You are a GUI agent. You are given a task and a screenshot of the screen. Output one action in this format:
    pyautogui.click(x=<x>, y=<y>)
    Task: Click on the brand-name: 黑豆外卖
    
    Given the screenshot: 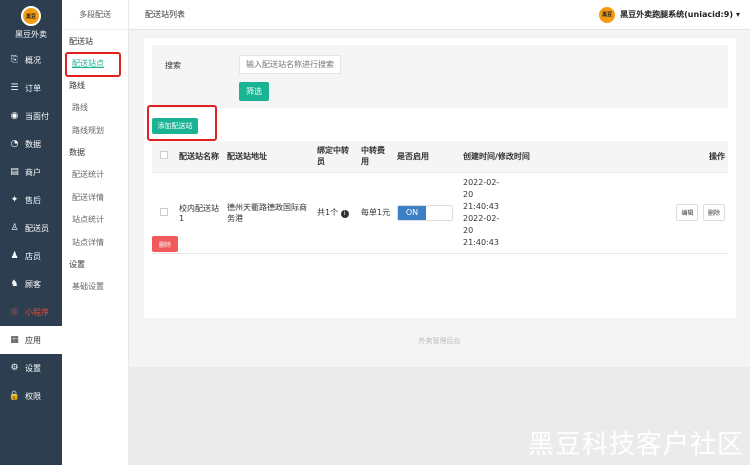 What is the action you would take?
    pyautogui.click(x=31, y=34)
    